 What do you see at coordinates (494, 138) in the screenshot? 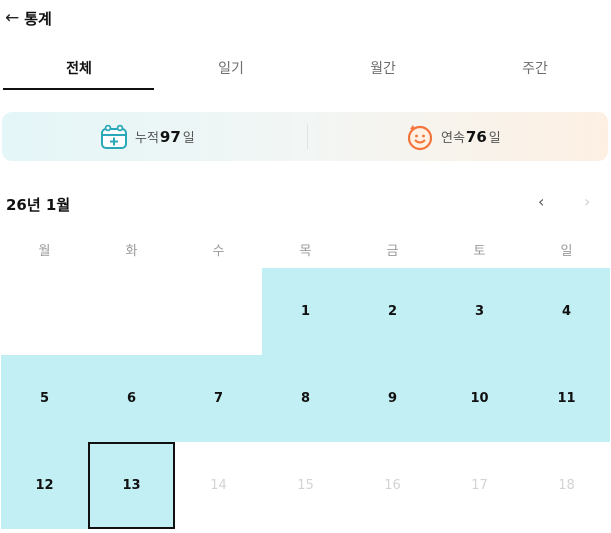
I see `streak-unit: 일` at bounding box center [494, 138].